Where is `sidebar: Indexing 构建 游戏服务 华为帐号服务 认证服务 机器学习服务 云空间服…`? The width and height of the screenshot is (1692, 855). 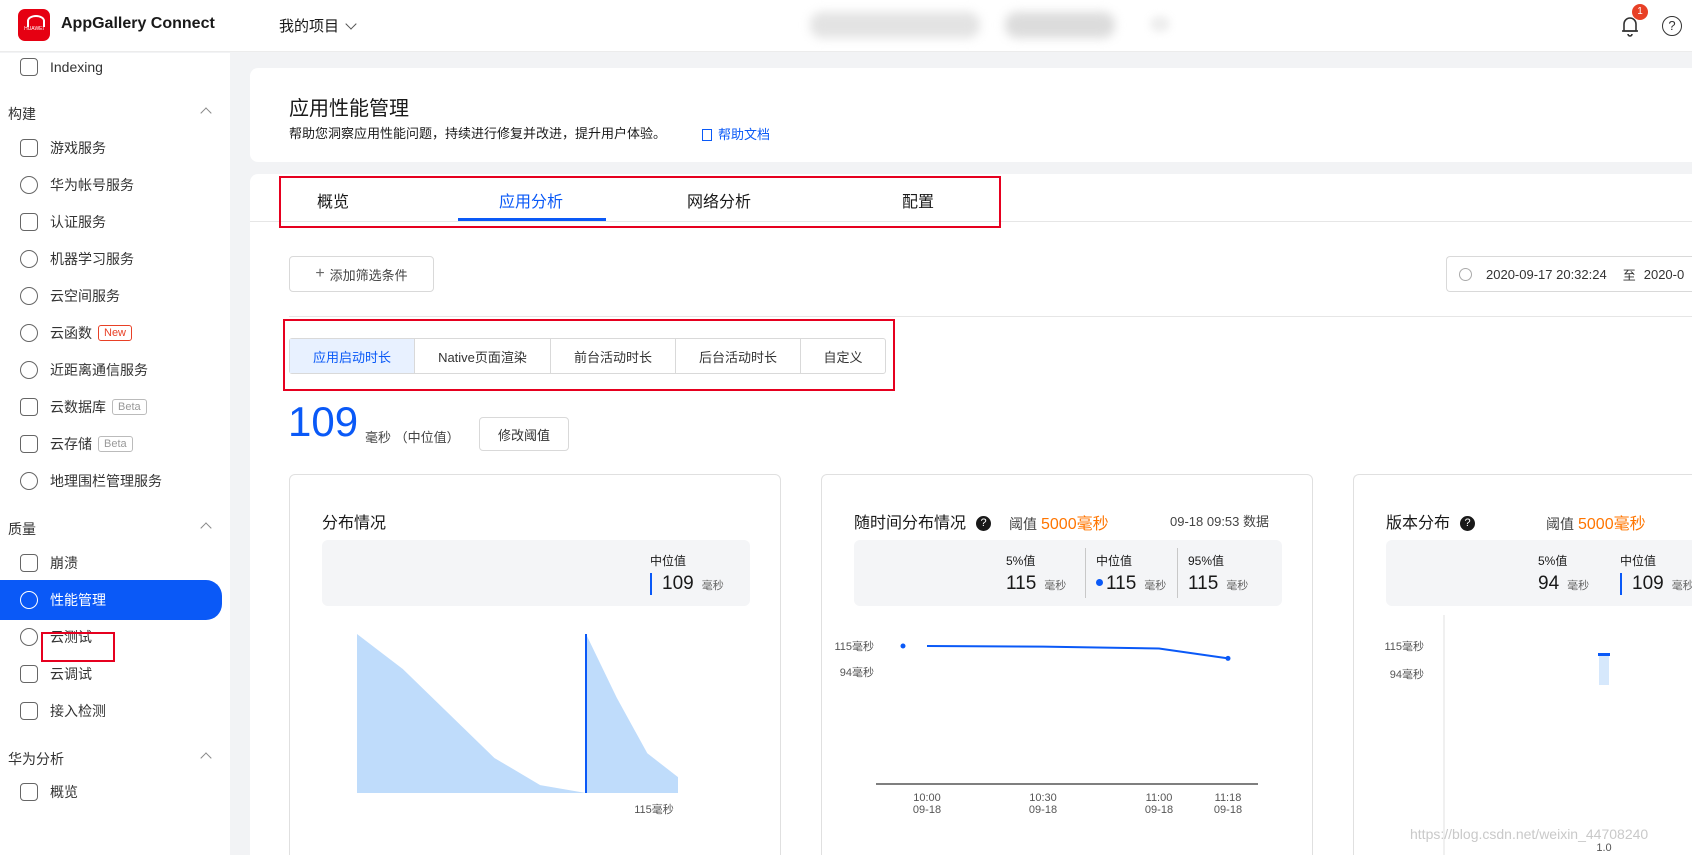
sidebar: Indexing 构建 游戏服务 华为帐号服务 认证服务 机器学习服务 云空间服… is located at coordinates (115, 454).